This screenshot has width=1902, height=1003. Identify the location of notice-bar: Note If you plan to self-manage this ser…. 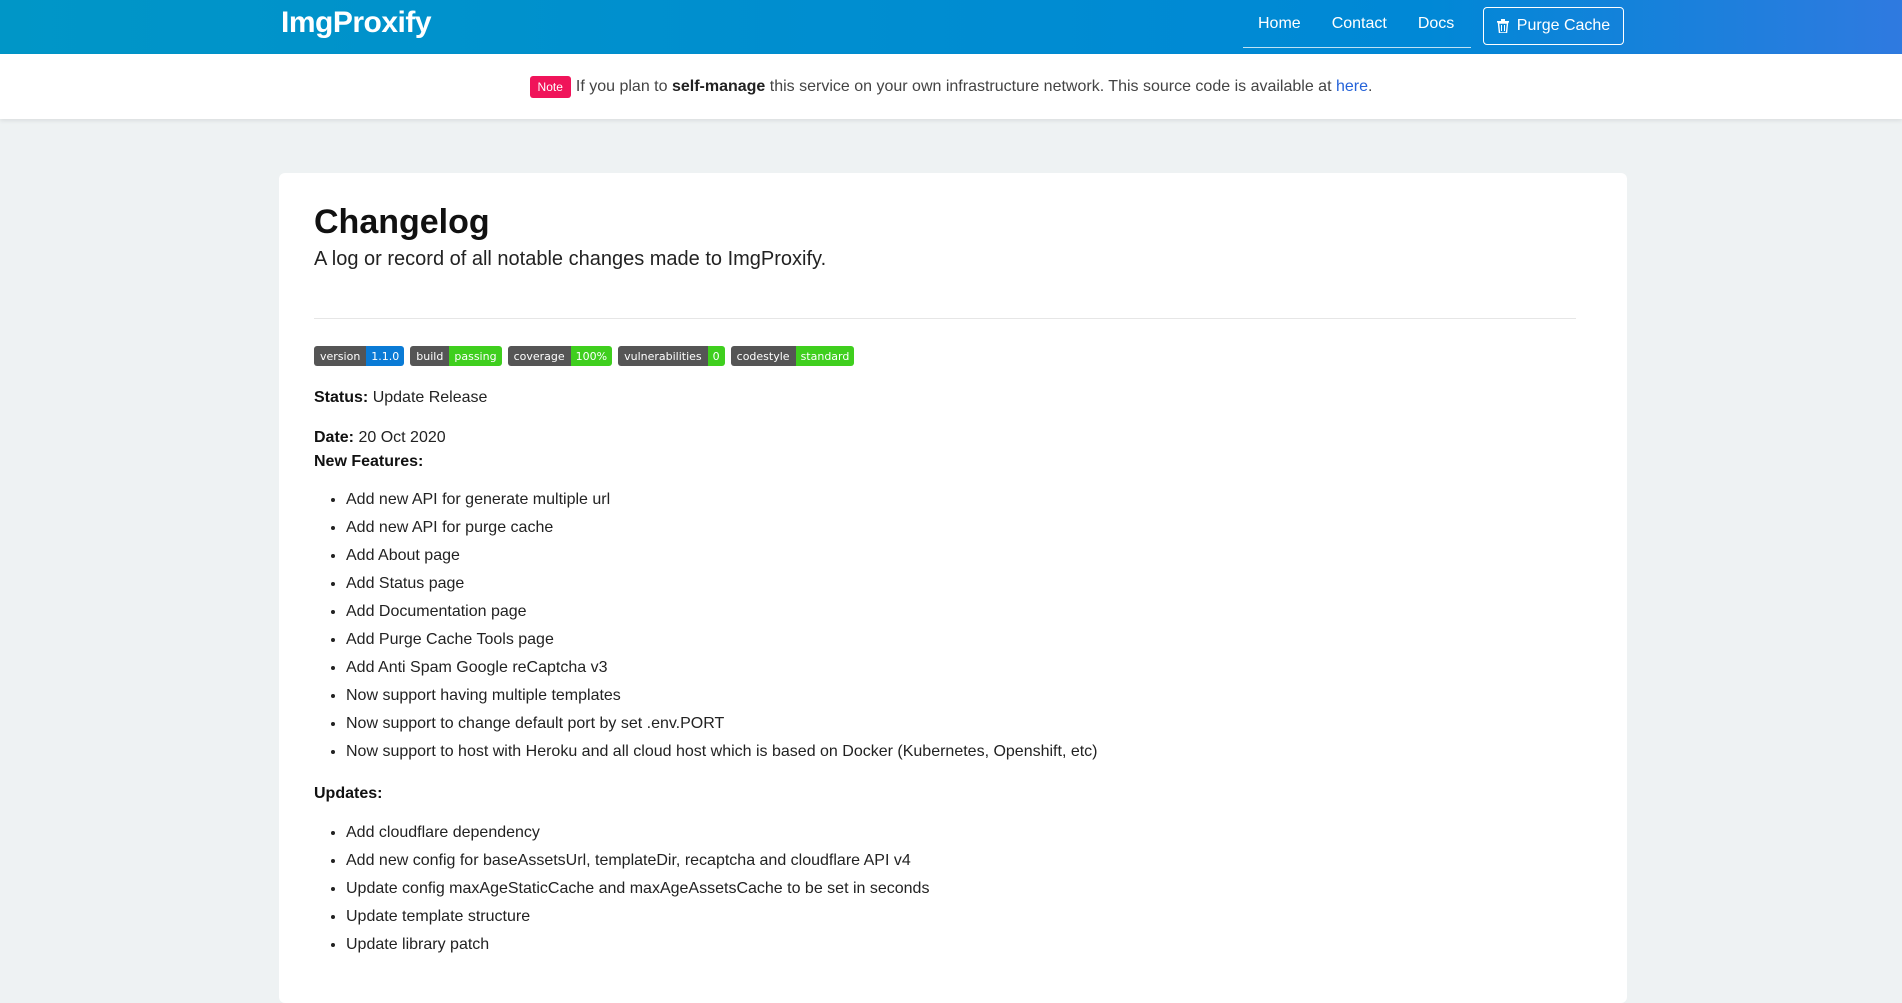
(951, 86).